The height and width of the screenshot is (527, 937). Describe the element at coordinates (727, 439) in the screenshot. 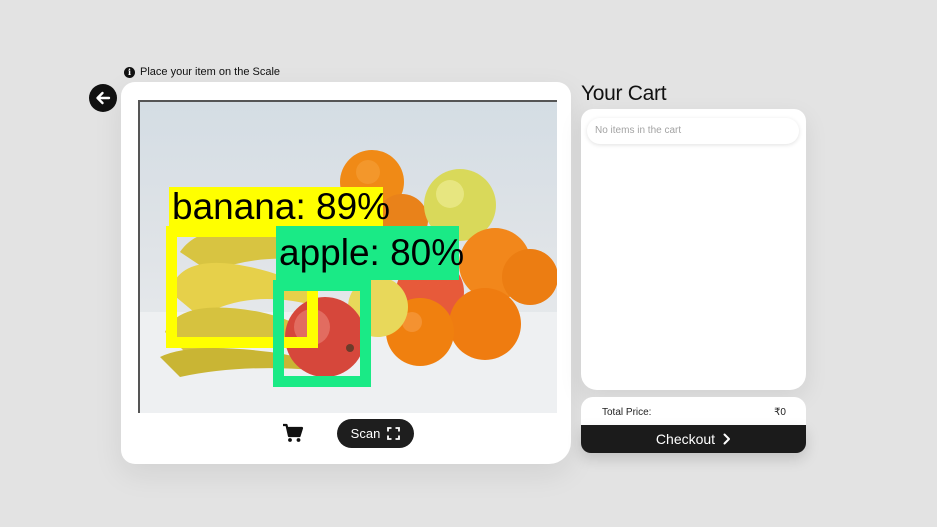

I see `chevron-right-icon` at that location.